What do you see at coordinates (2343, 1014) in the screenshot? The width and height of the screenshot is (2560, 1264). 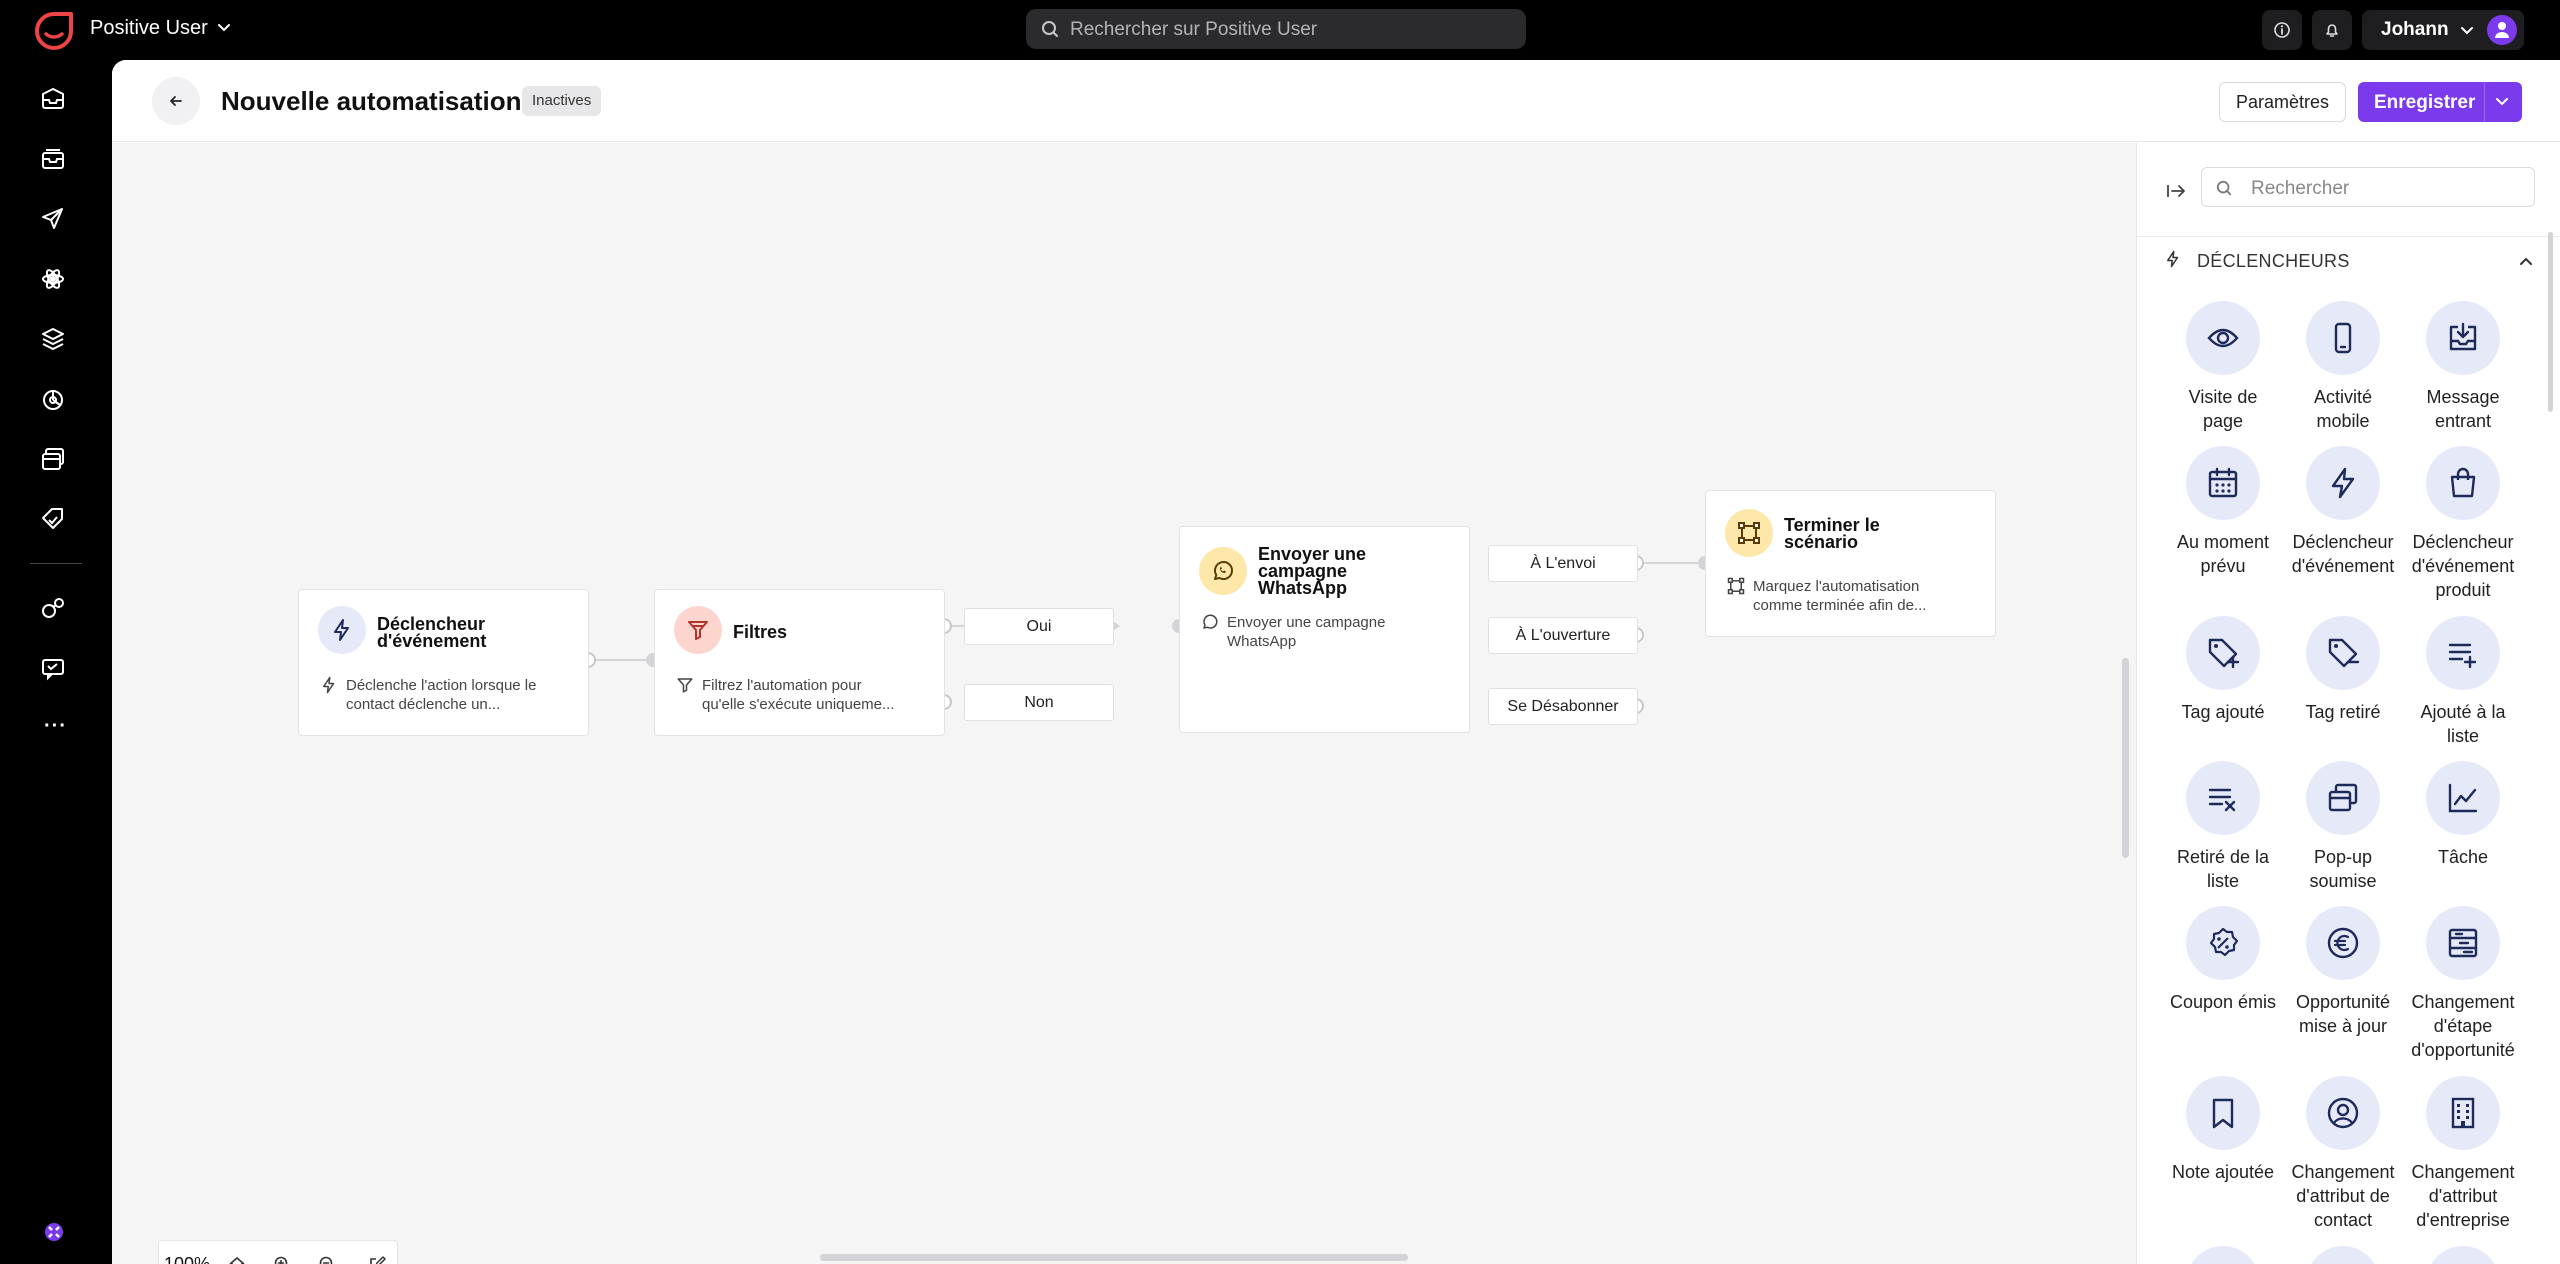 I see `tile-label: Opportunité mise à jour` at bounding box center [2343, 1014].